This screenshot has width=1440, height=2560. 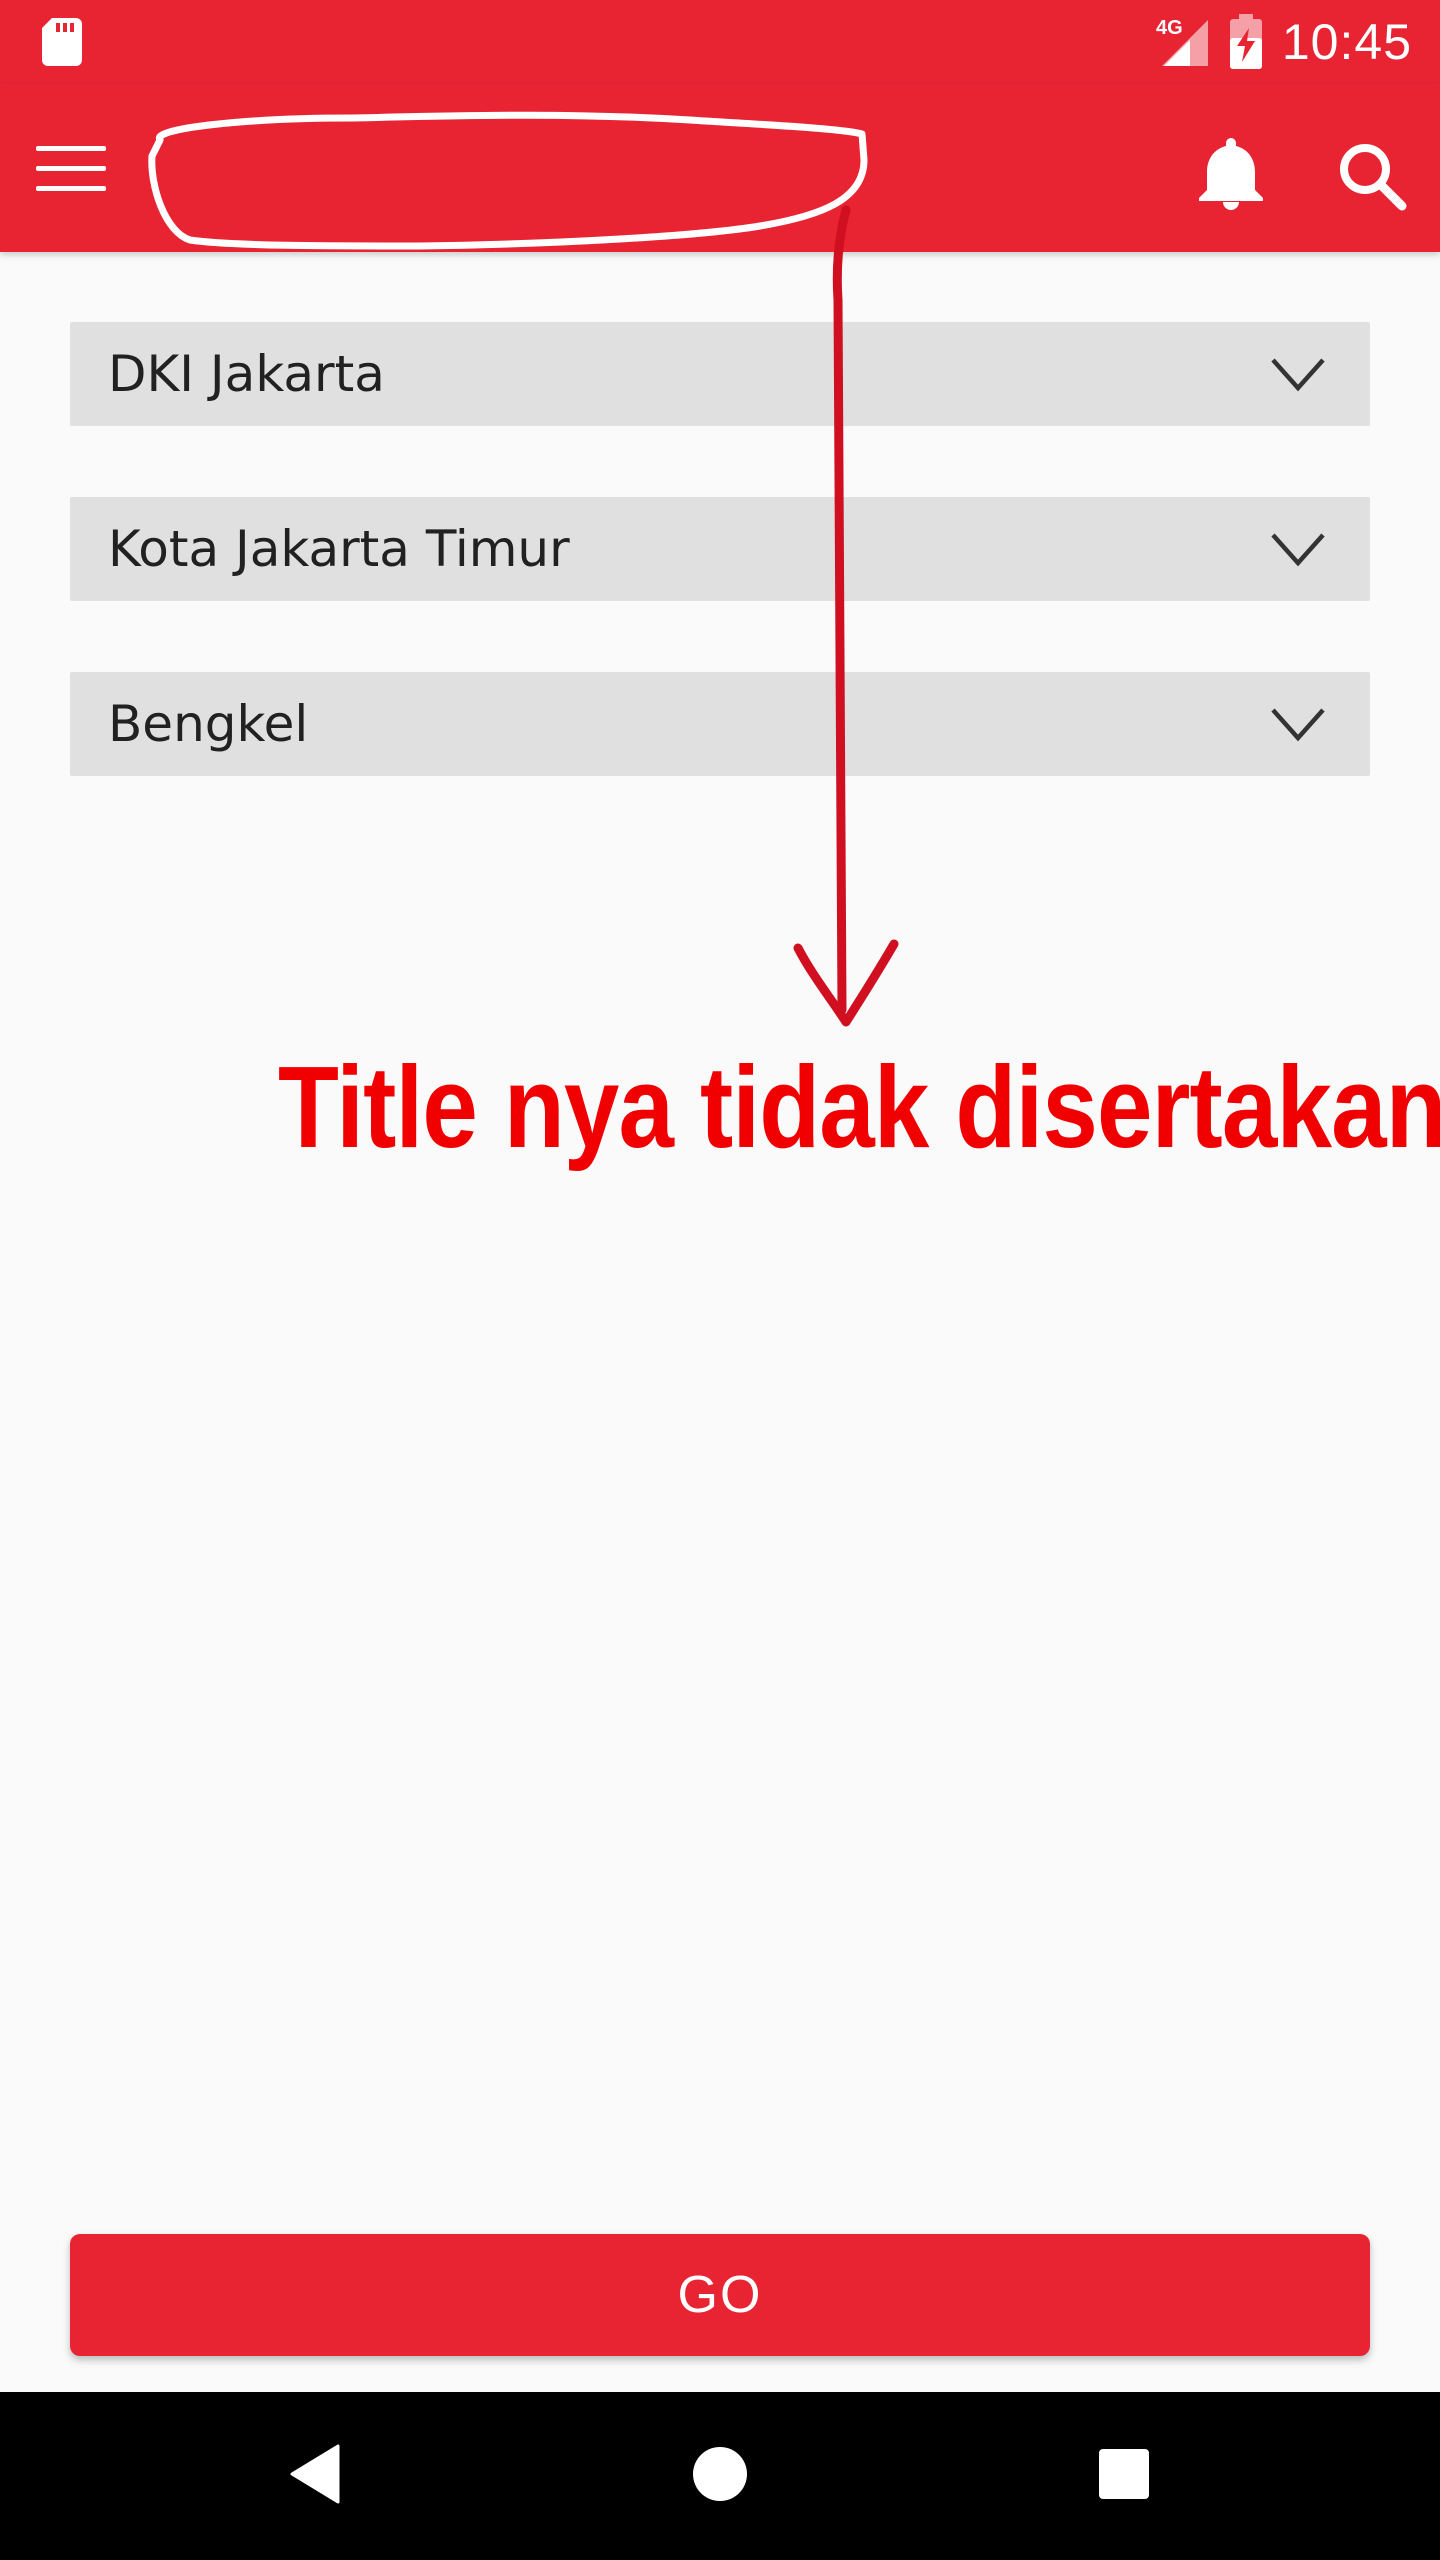 I want to click on navigation-bar, so click(x=720, y=2476).